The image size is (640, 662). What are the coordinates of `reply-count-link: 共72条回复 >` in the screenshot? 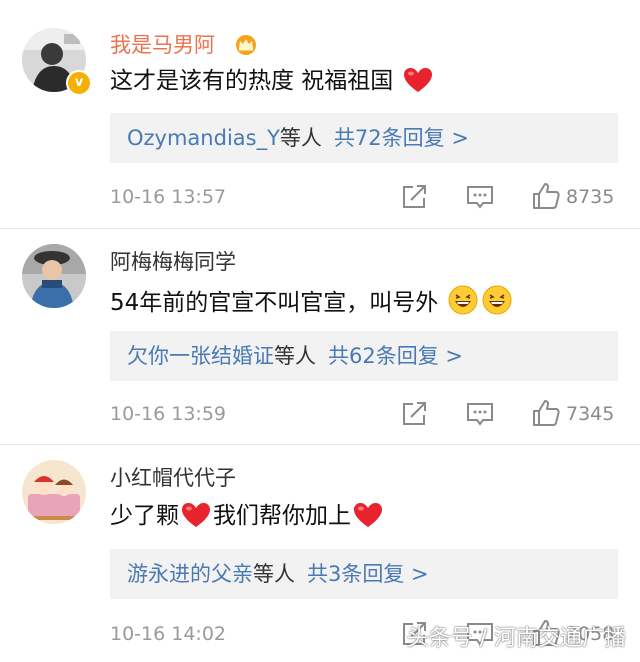 It's located at (401, 138).